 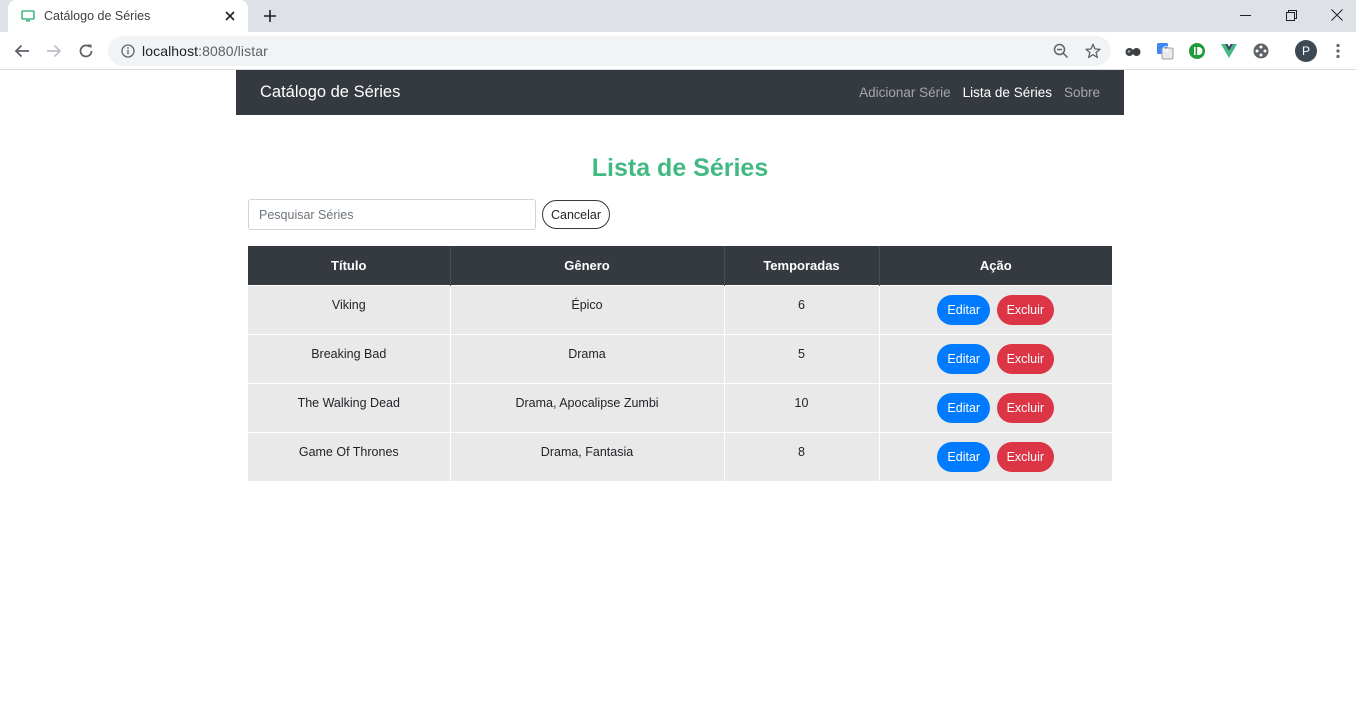 What do you see at coordinates (233, 51) in the screenshot?
I see `url-path: :8080/listar` at bounding box center [233, 51].